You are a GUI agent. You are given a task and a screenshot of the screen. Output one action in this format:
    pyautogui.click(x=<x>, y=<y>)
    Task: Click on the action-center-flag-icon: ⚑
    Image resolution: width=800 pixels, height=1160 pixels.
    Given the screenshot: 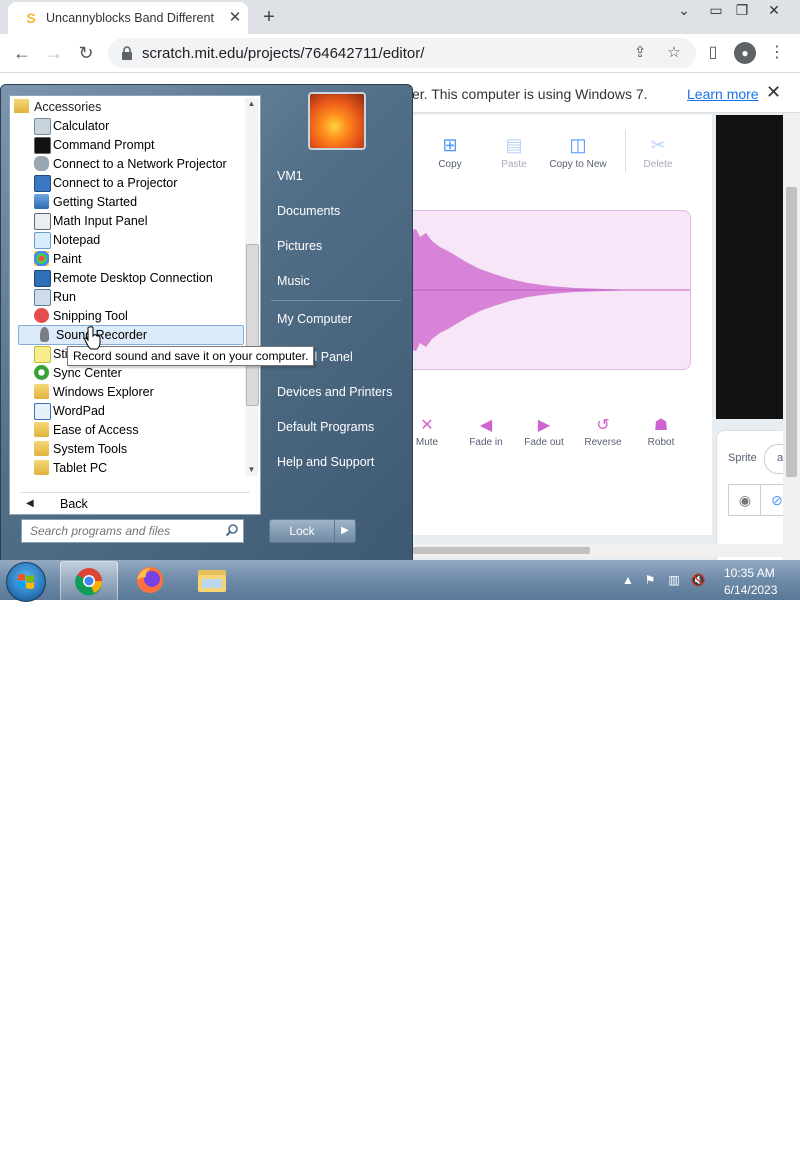 What is the action you would take?
    pyautogui.click(x=650, y=580)
    